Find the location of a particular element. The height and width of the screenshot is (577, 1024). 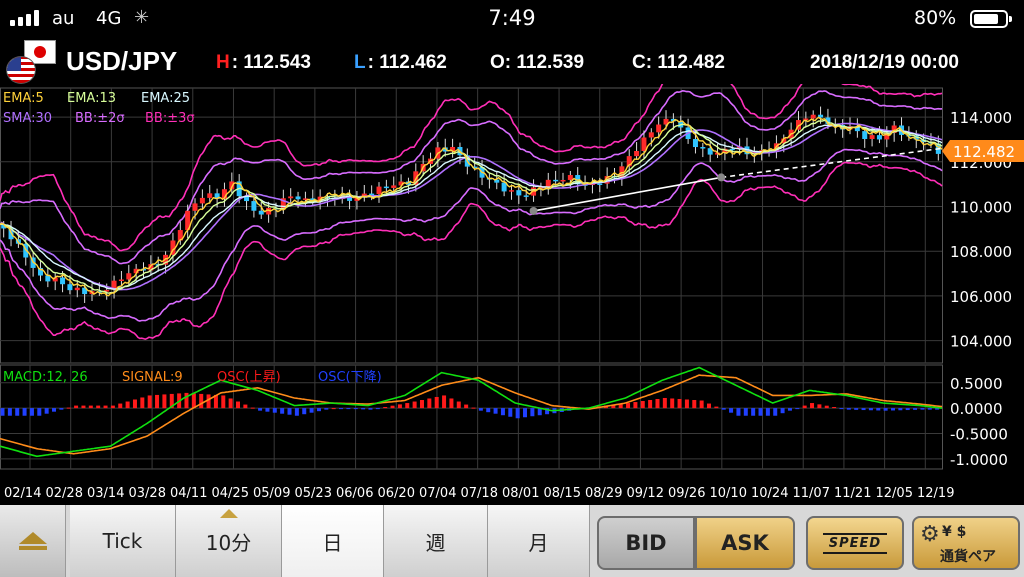

tab-month: 月 is located at coordinates (539, 541).